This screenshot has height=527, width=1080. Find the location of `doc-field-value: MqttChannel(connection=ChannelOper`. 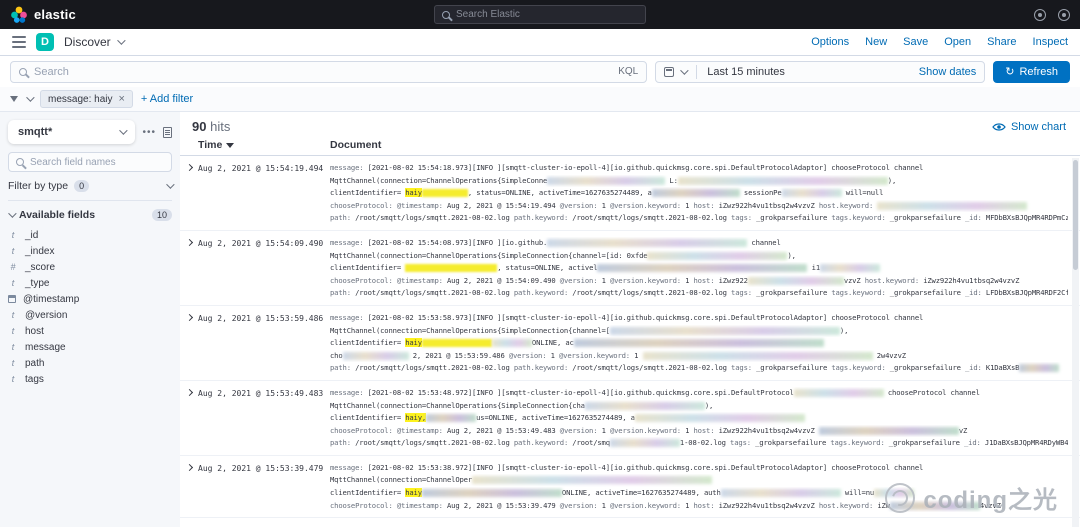

doc-field-value: MqttChannel(connection=ChannelOper is located at coordinates (401, 480).